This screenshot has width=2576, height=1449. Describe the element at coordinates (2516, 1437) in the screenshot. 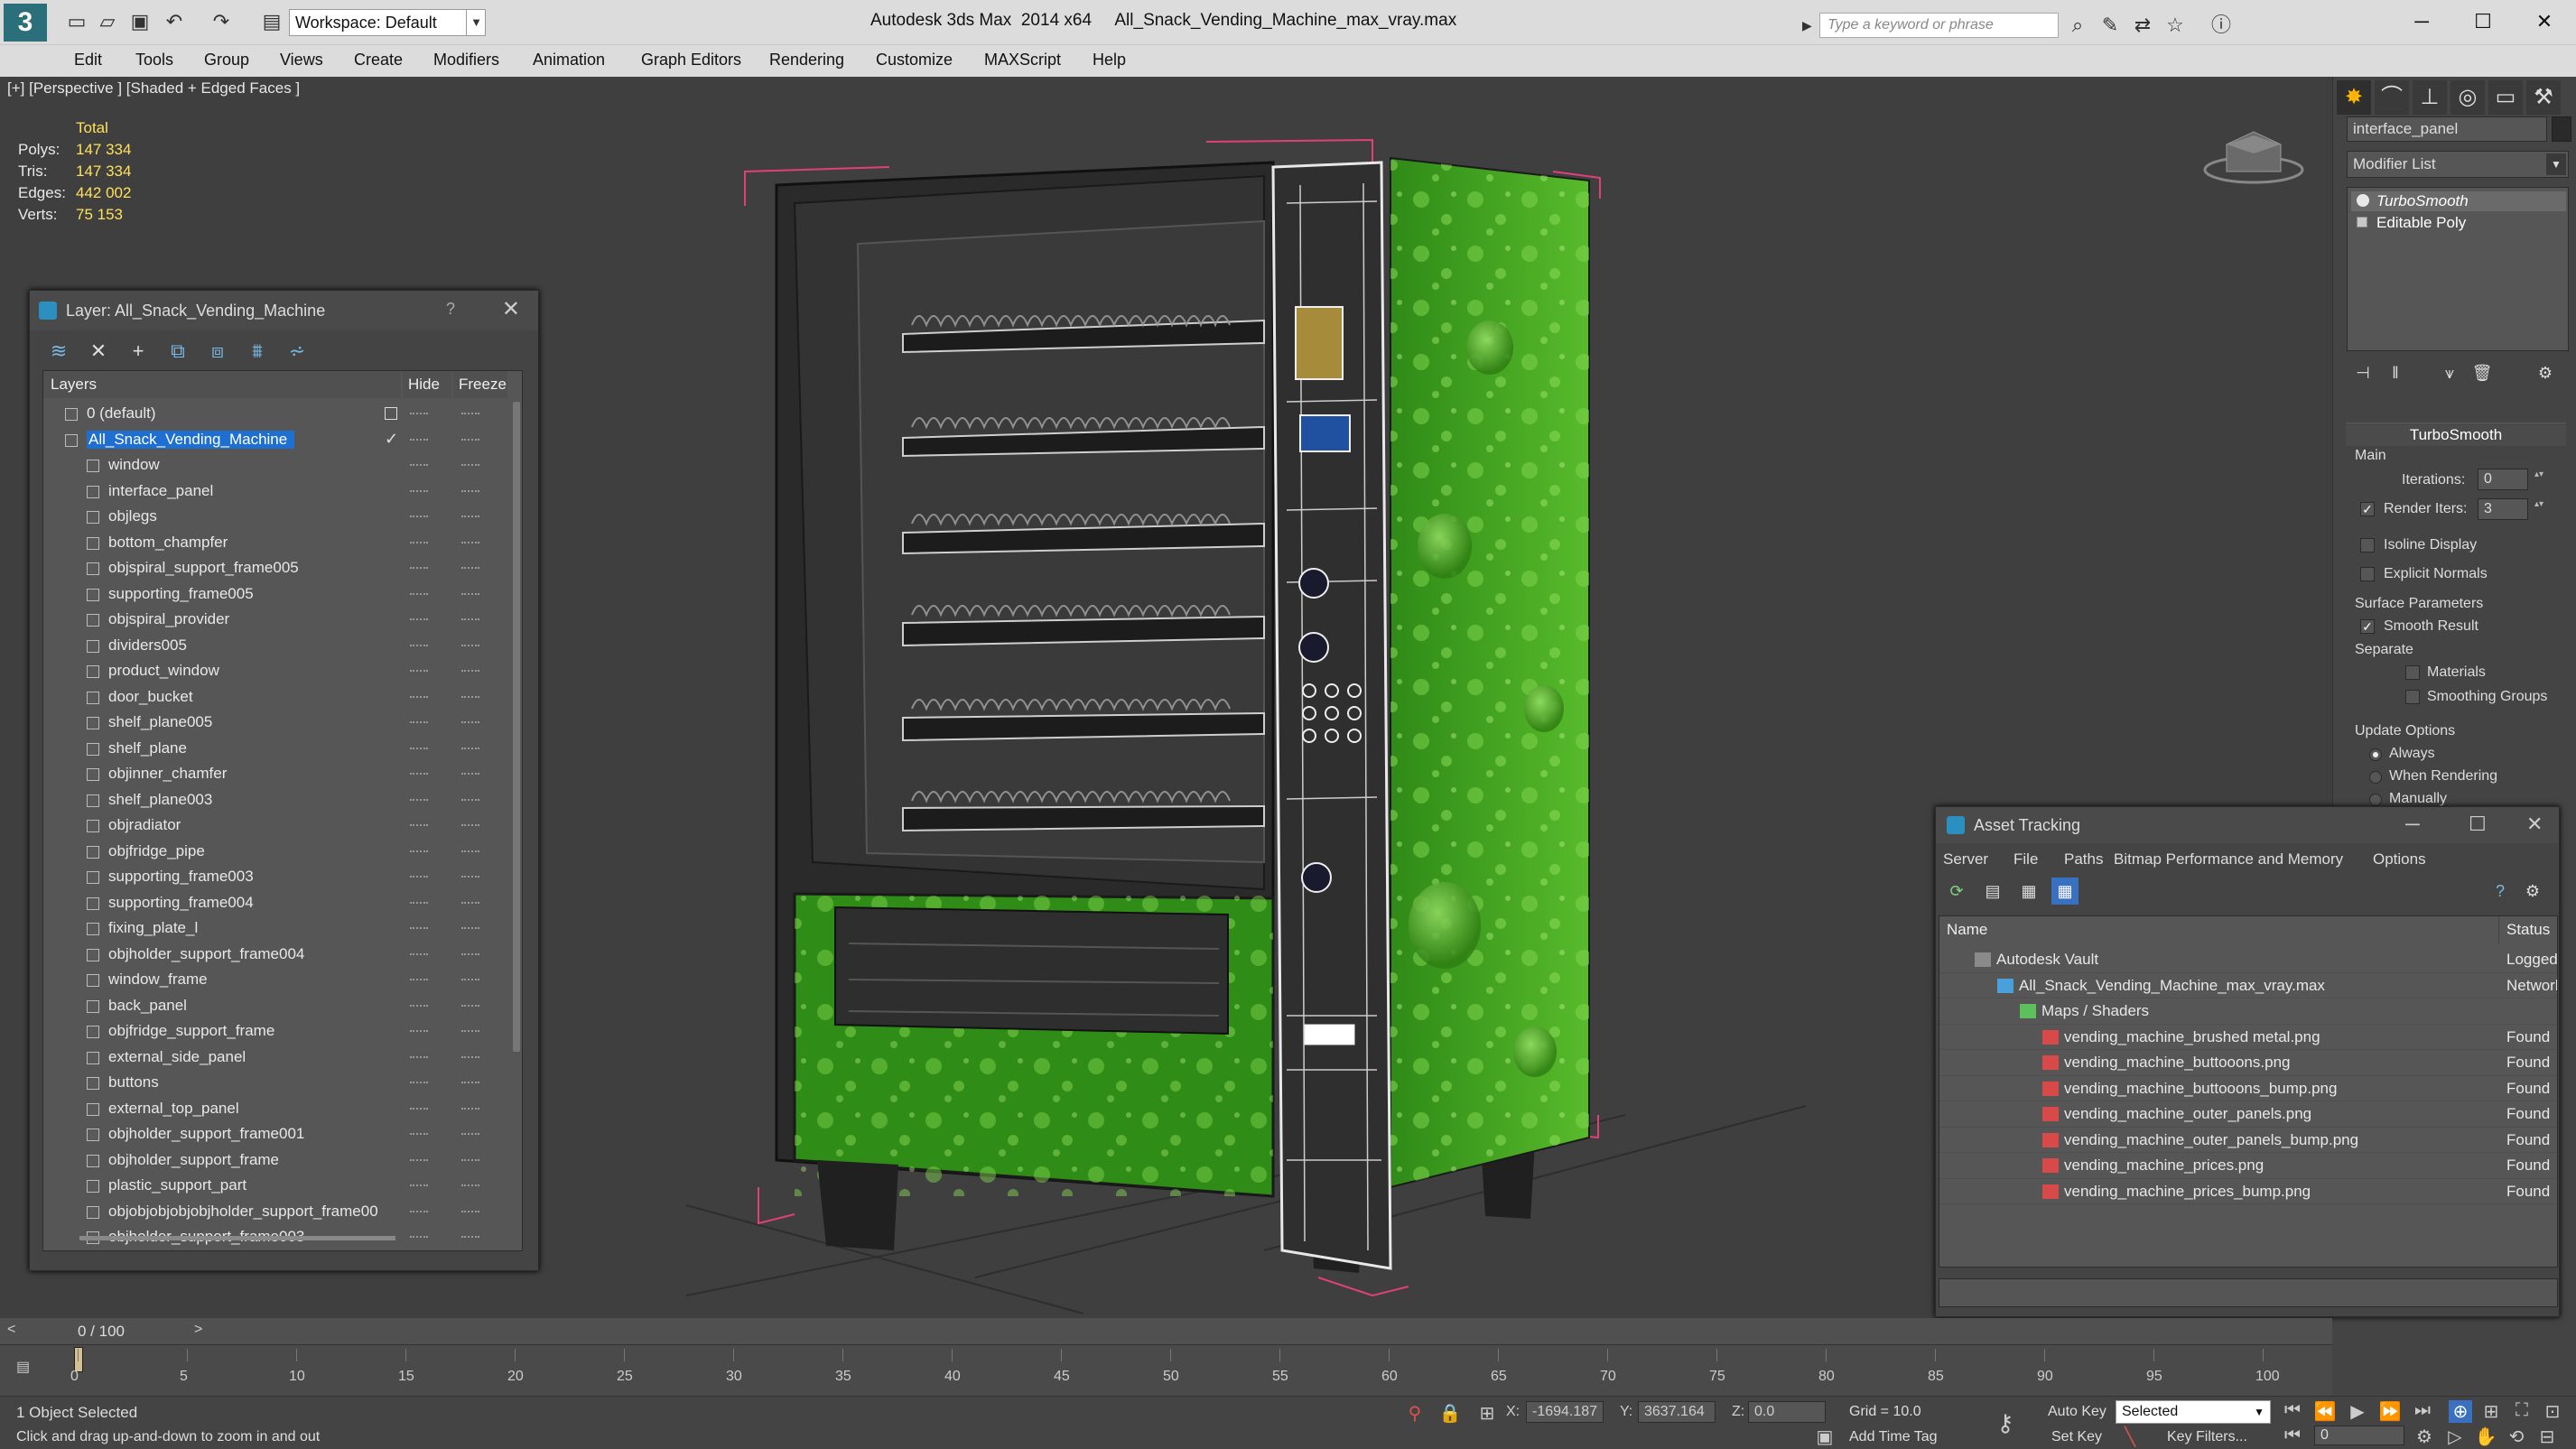

I see `orbit-icon: ⟲` at that location.